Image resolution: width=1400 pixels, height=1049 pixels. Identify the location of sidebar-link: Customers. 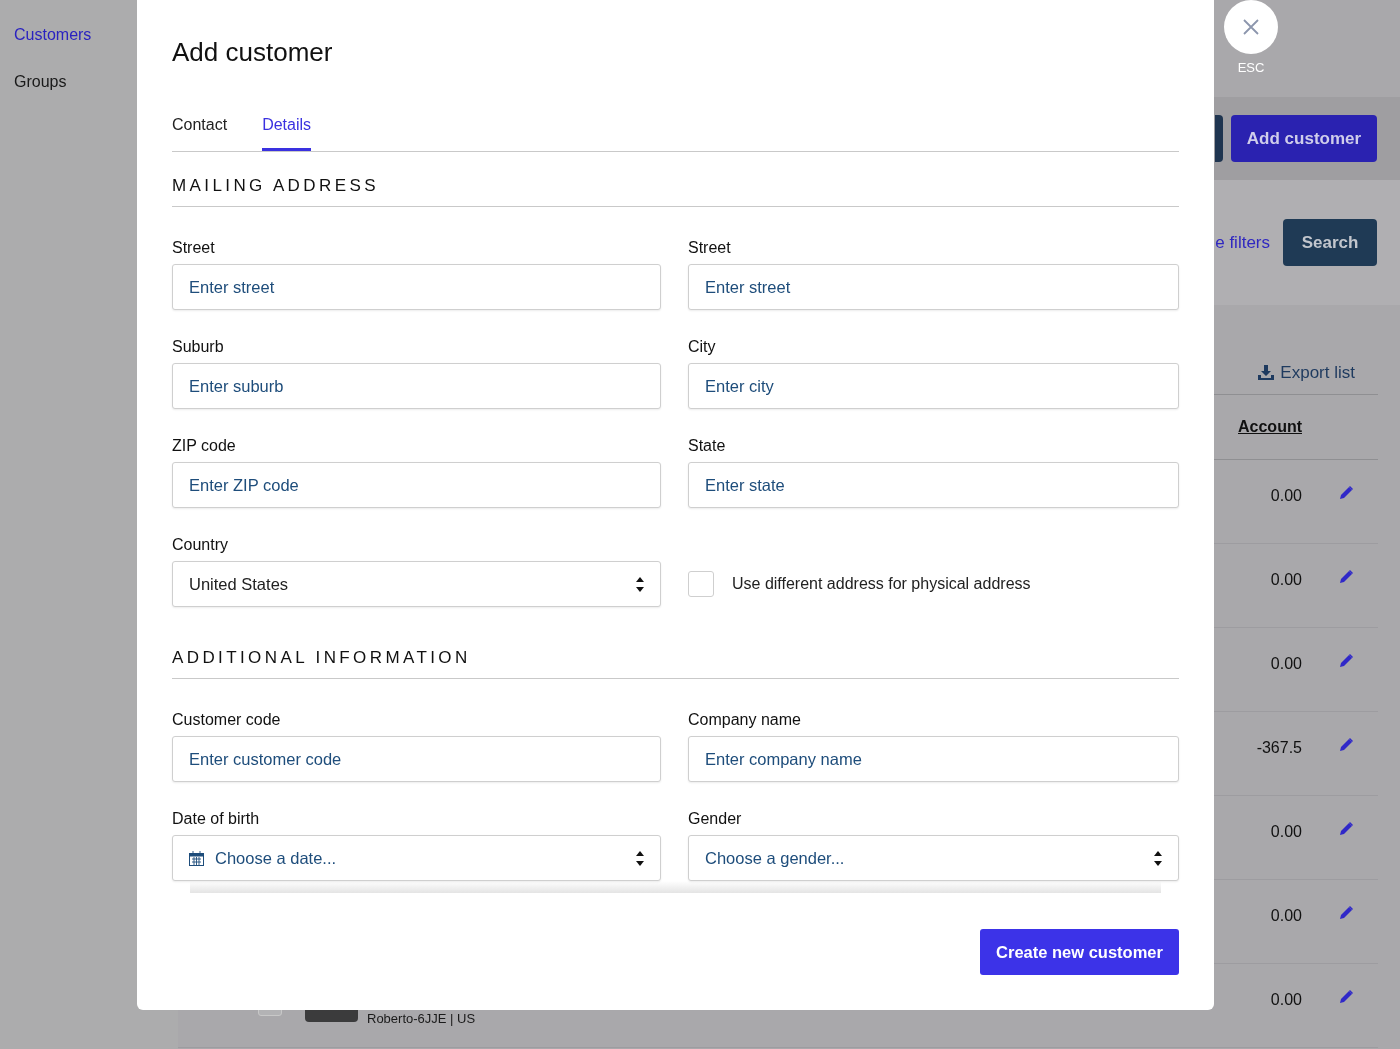
(53, 35).